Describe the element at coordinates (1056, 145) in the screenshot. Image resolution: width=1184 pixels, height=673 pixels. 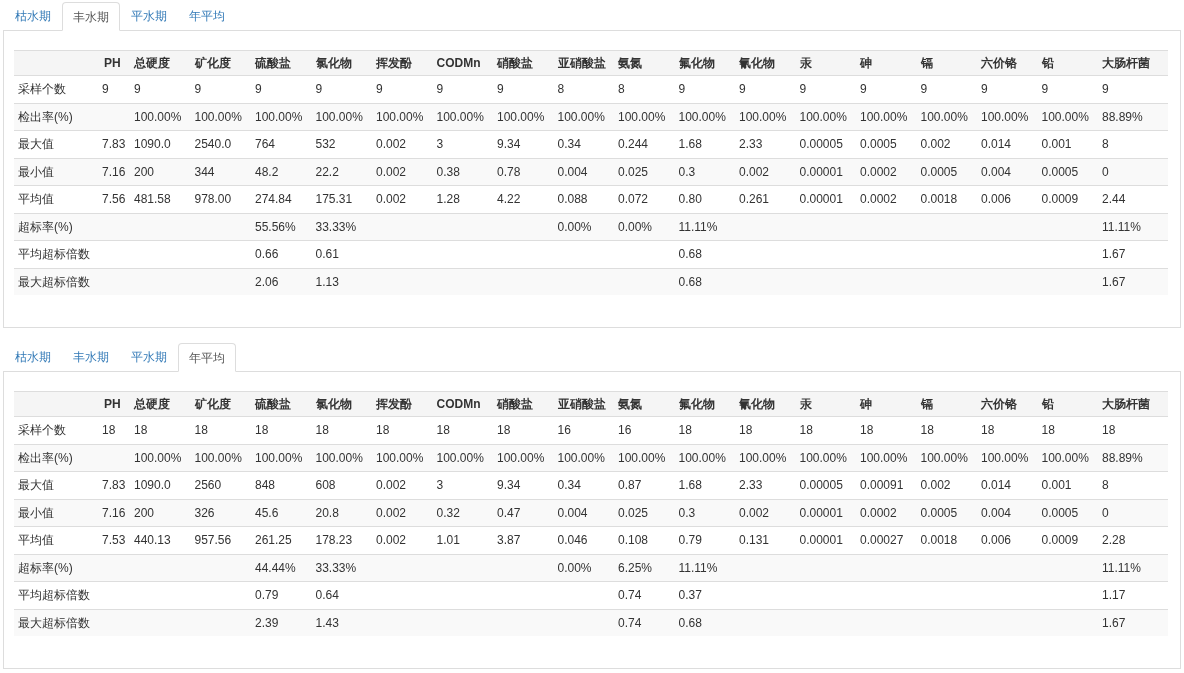
I see `table-cell-text: 0.001` at that location.